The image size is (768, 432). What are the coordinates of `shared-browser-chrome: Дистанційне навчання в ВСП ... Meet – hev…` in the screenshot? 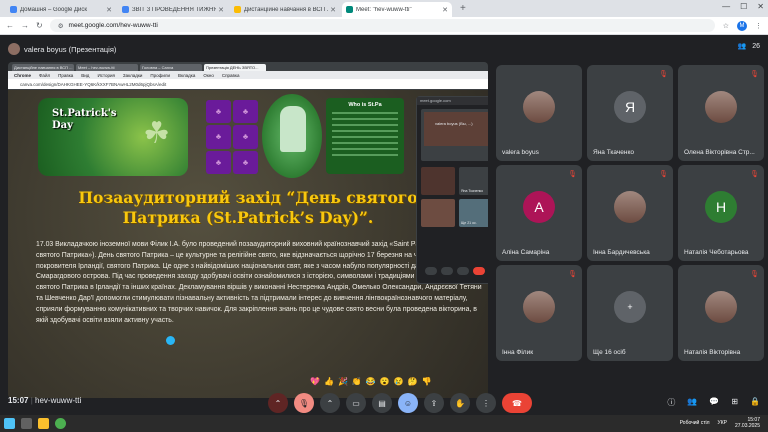 It's located at (248, 76).